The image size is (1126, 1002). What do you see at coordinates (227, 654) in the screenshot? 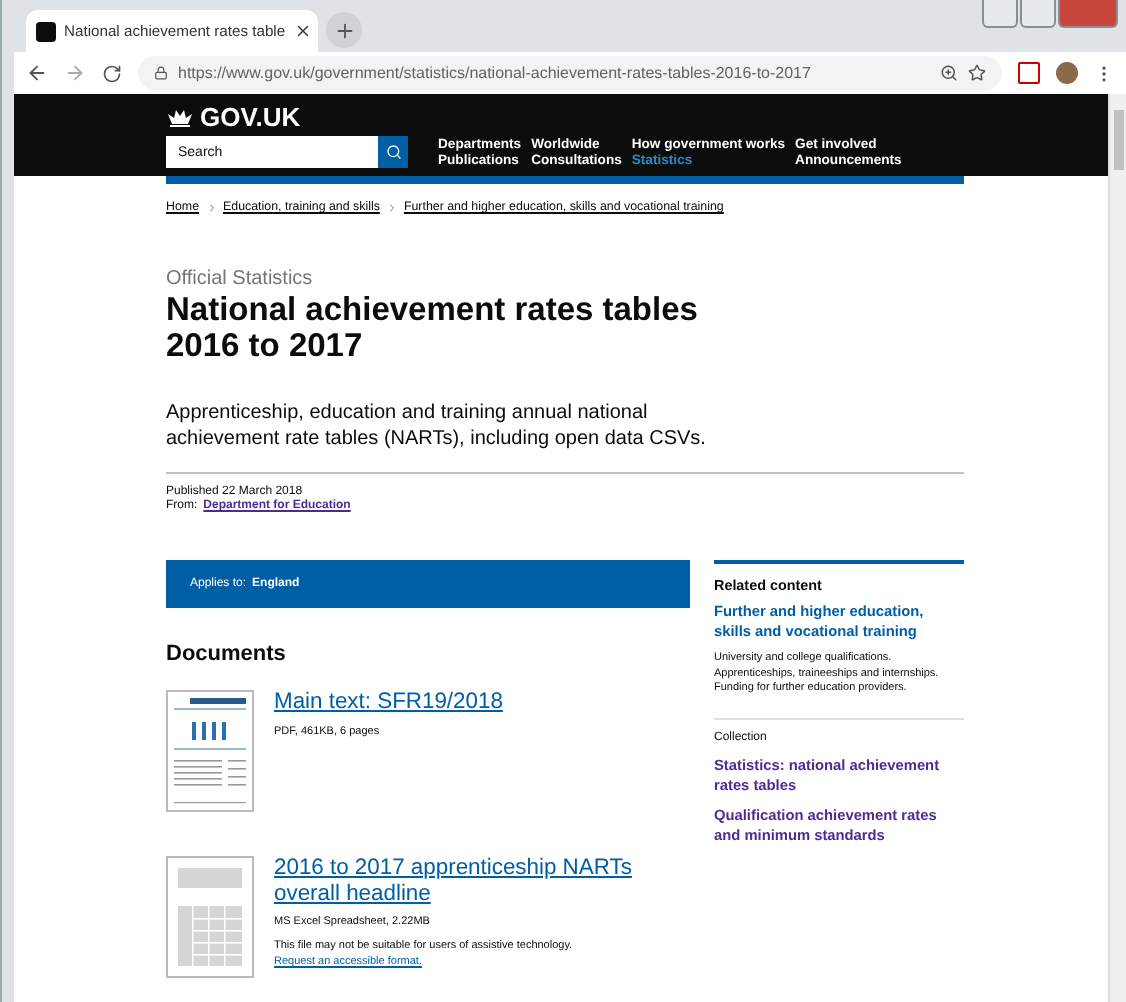
I see `documents-heading: Documents` at bounding box center [227, 654].